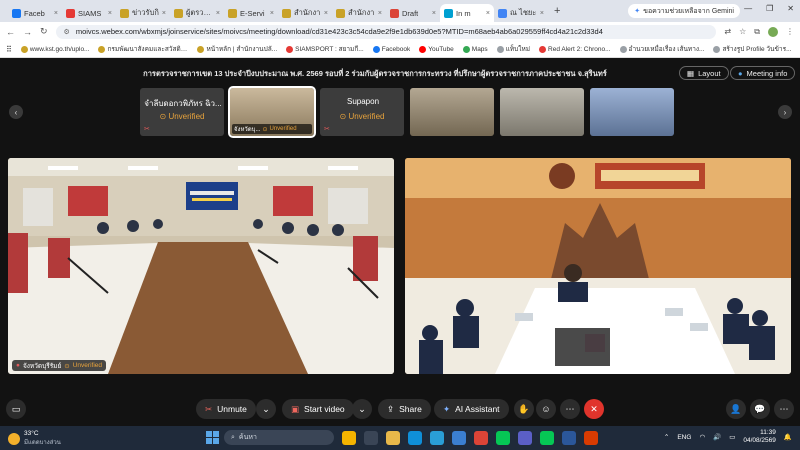  What do you see at coordinates (27, 32) in the screenshot?
I see `forward-icon: →` at bounding box center [27, 32].